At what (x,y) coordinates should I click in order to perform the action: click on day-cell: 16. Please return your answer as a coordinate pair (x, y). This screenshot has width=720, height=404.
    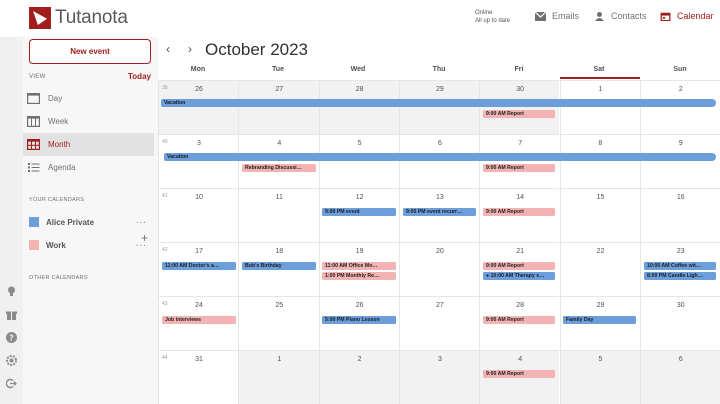
    Looking at the image, I should click on (679, 215).